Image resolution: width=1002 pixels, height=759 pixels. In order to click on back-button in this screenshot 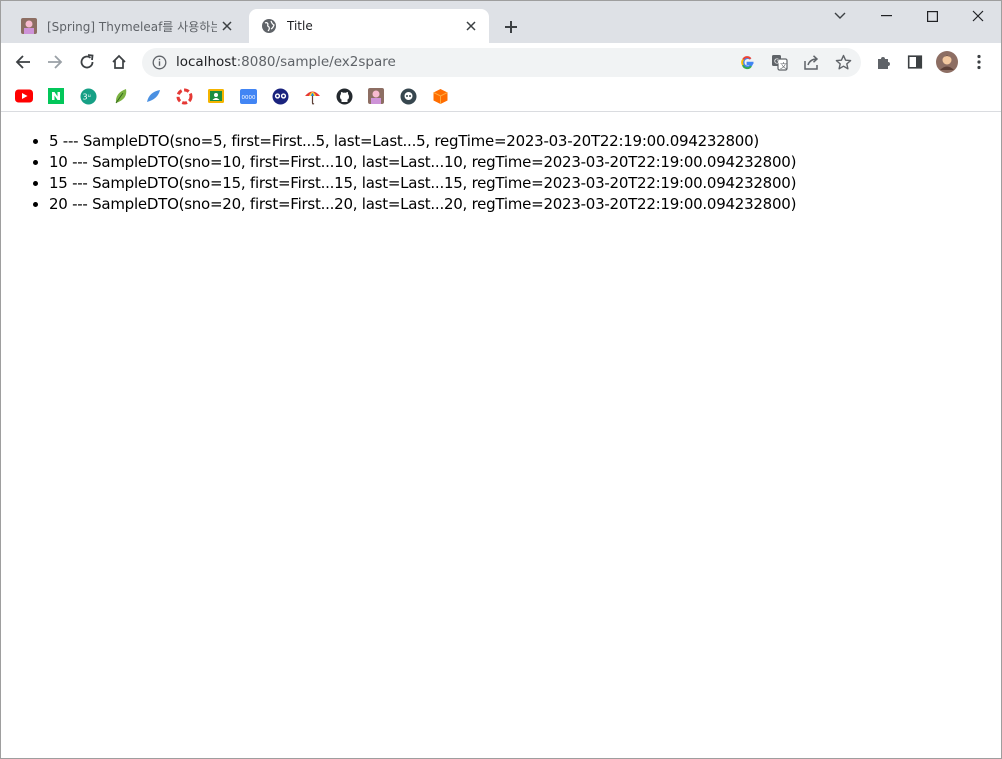, I will do `click(23, 62)`.